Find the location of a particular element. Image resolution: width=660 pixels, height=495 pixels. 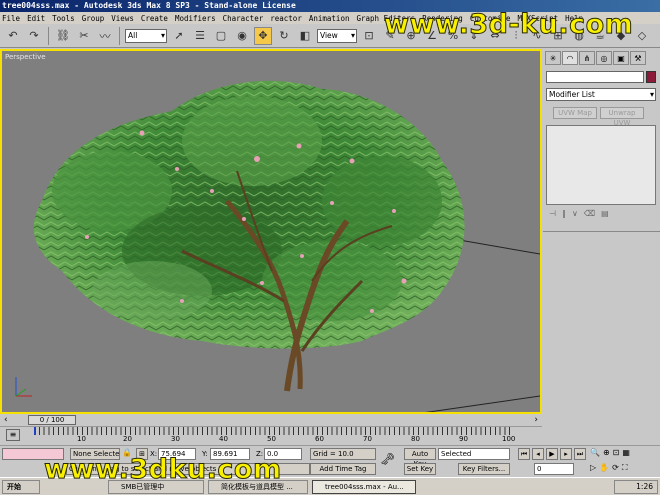

system-clock: 1:26 is located at coordinates (636, 487).